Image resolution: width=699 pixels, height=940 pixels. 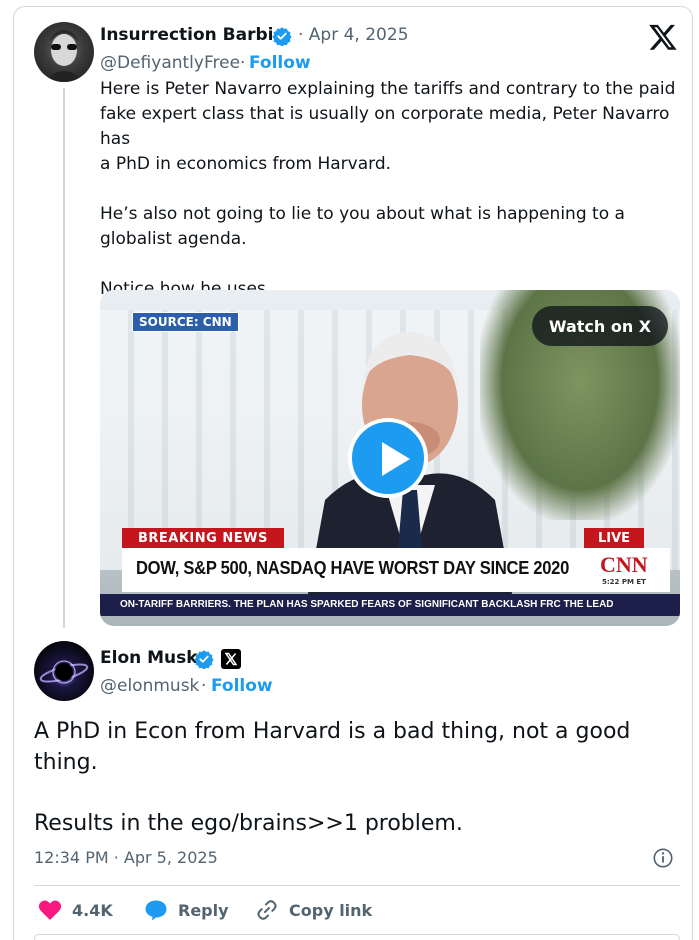 I want to click on play-icon, so click(x=388, y=458).